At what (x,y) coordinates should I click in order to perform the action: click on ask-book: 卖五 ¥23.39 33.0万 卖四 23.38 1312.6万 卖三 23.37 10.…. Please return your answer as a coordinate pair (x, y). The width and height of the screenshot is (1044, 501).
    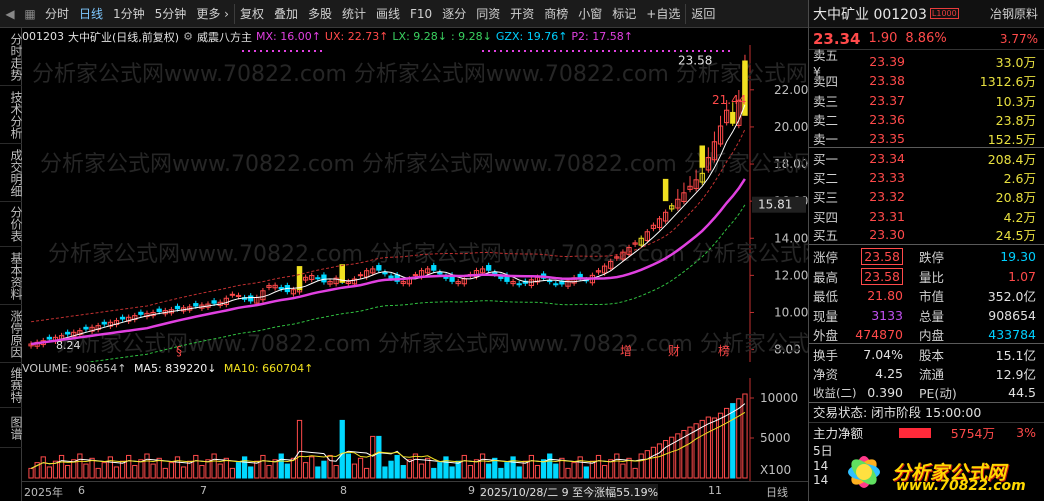
    Looking at the image, I should click on (926, 98).